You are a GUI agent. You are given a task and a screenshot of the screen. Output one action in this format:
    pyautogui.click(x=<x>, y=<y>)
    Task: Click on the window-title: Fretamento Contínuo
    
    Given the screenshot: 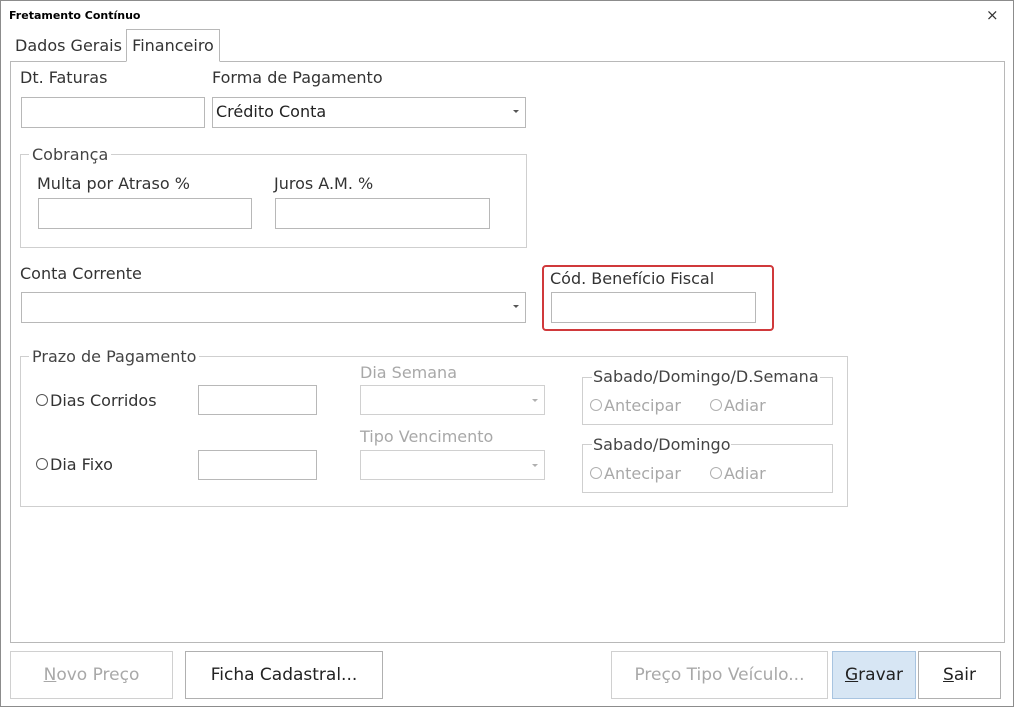 What is the action you would take?
    pyautogui.click(x=75, y=15)
    